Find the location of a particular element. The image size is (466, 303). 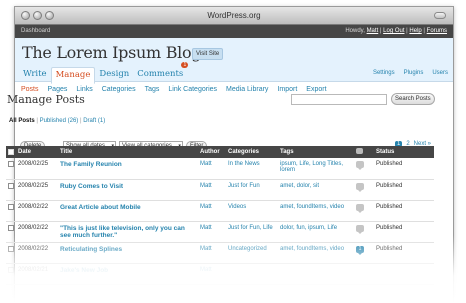

col-status: Status is located at coordinates (404, 152).